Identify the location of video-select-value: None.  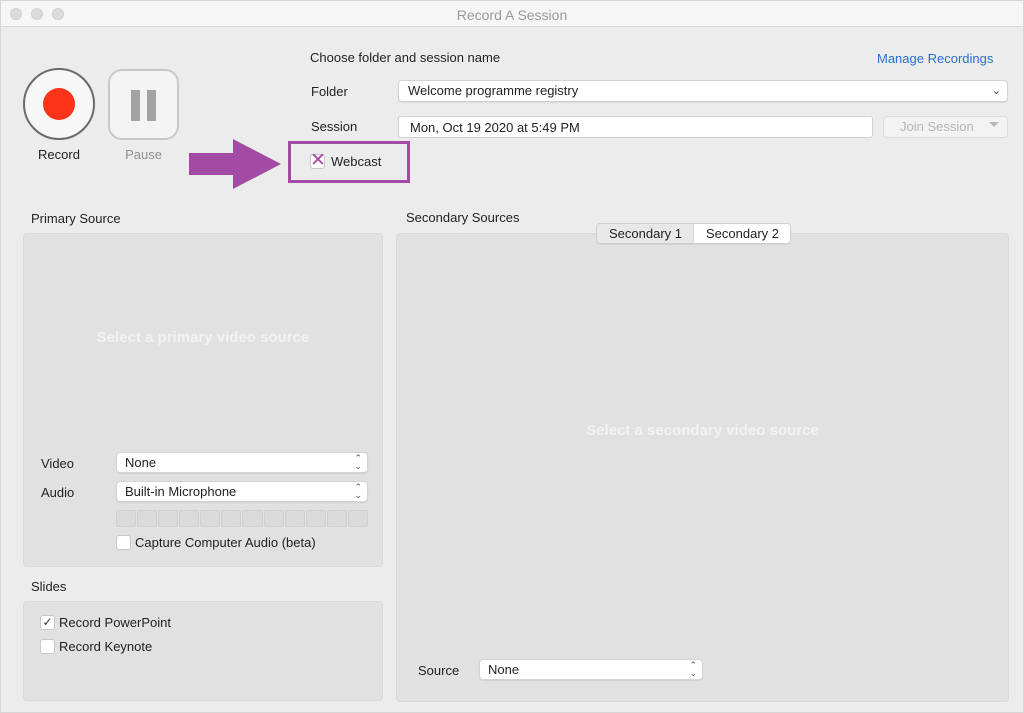
(141, 462).